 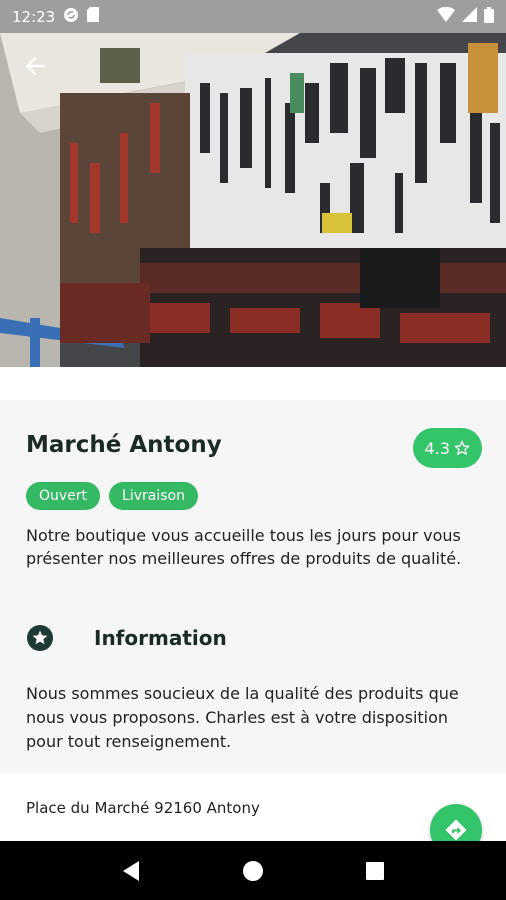 What do you see at coordinates (446, 16) in the screenshot?
I see `wifi-icon` at bounding box center [446, 16].